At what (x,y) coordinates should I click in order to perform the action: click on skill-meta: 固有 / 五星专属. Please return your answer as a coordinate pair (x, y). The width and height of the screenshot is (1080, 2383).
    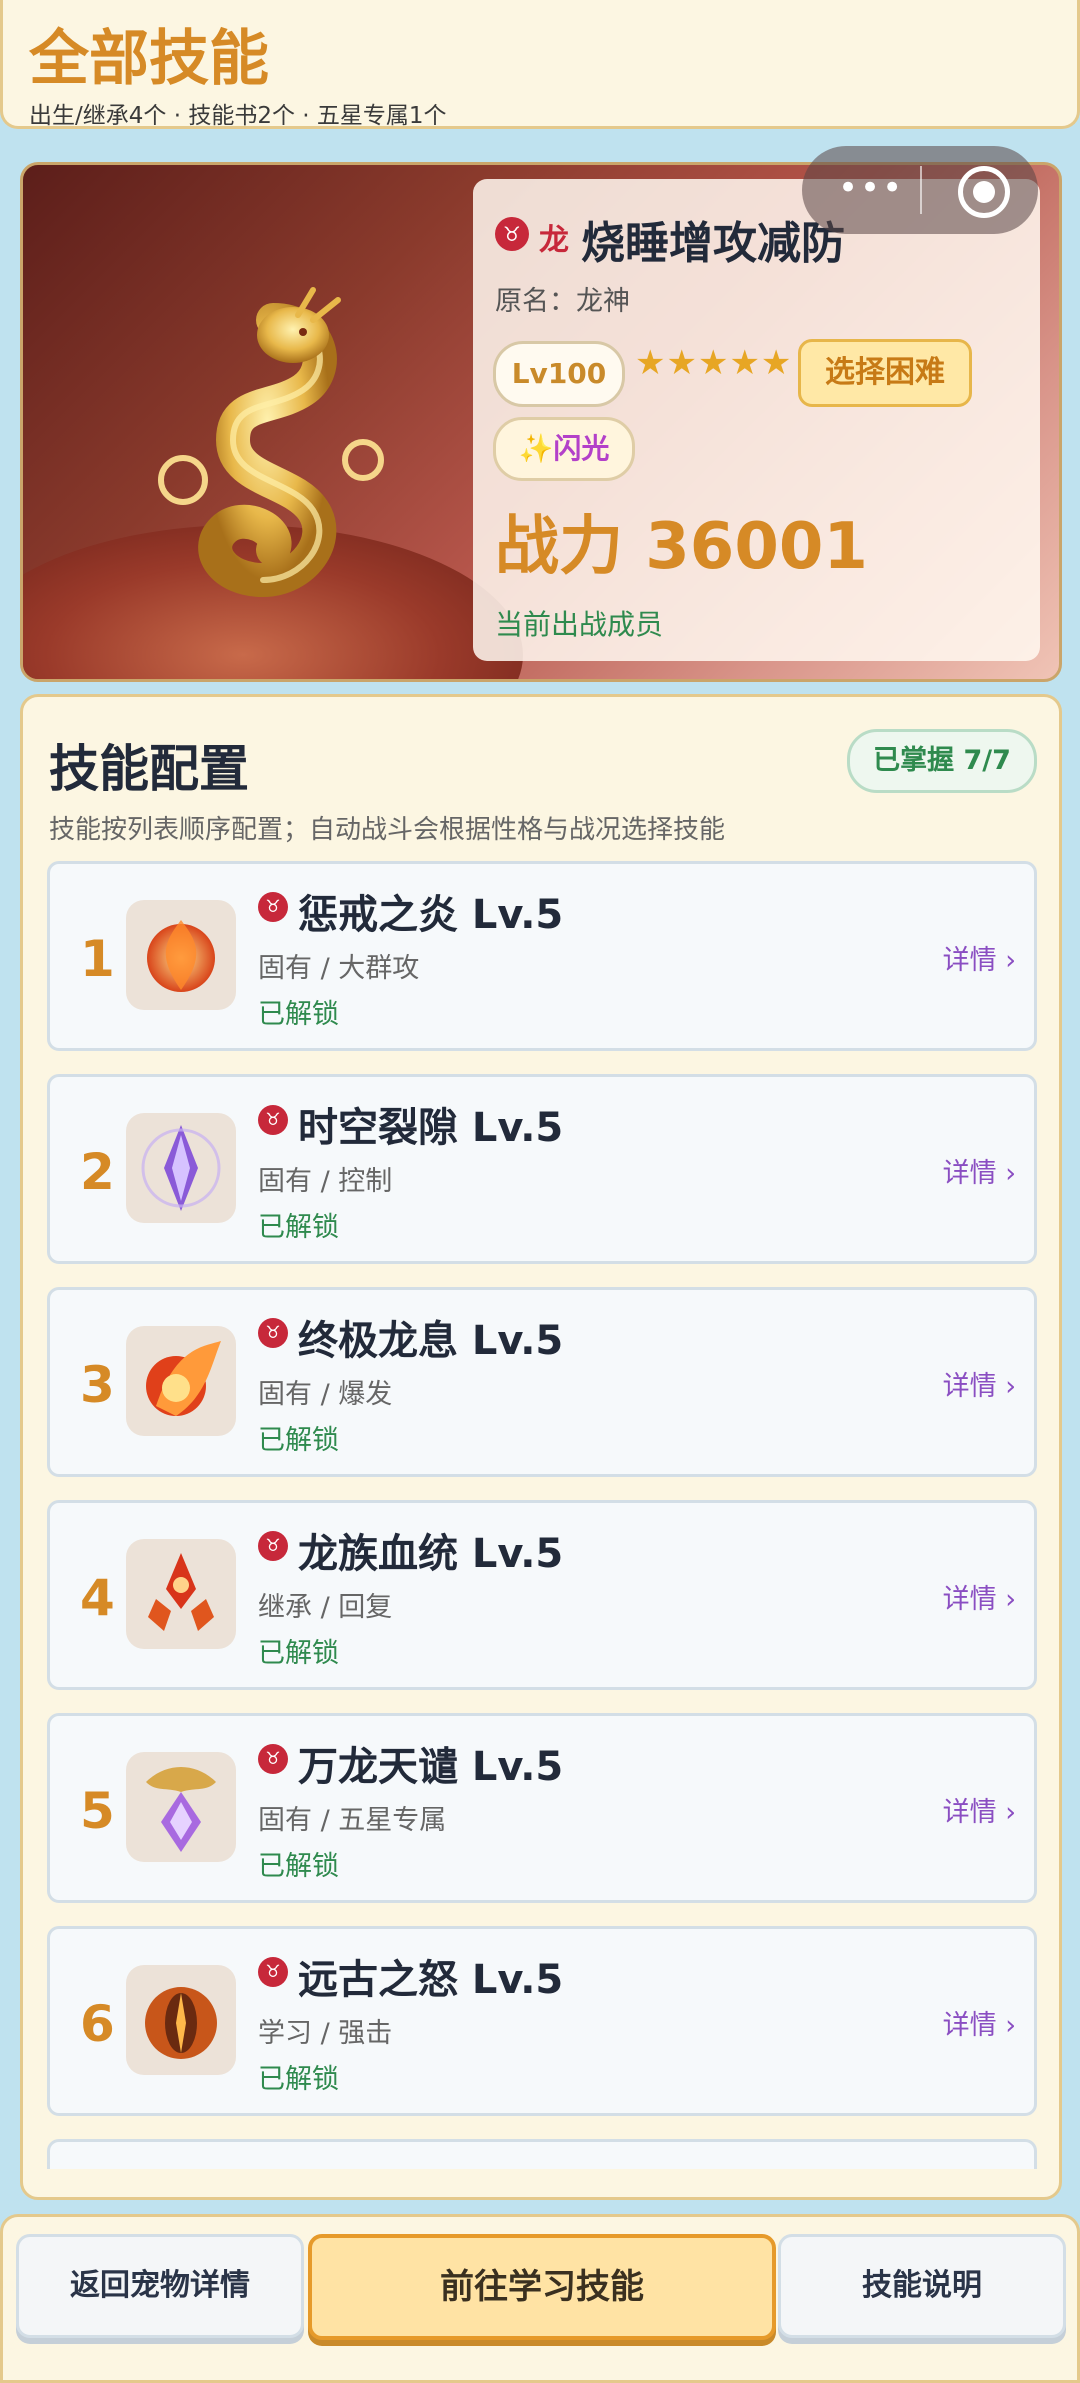
    Looking at the image, I should click on (352, 1820).